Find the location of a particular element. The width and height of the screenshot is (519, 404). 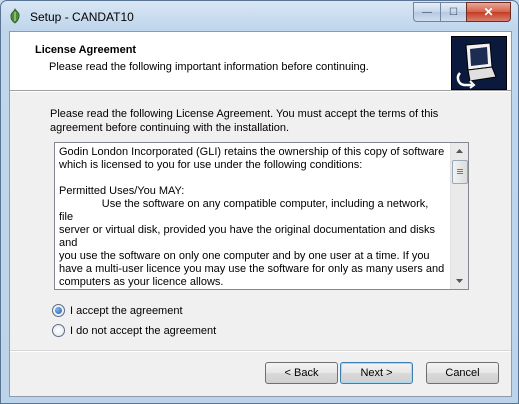

caption-buttons: — ☐ ✕ is located at coordinates (462, 12).